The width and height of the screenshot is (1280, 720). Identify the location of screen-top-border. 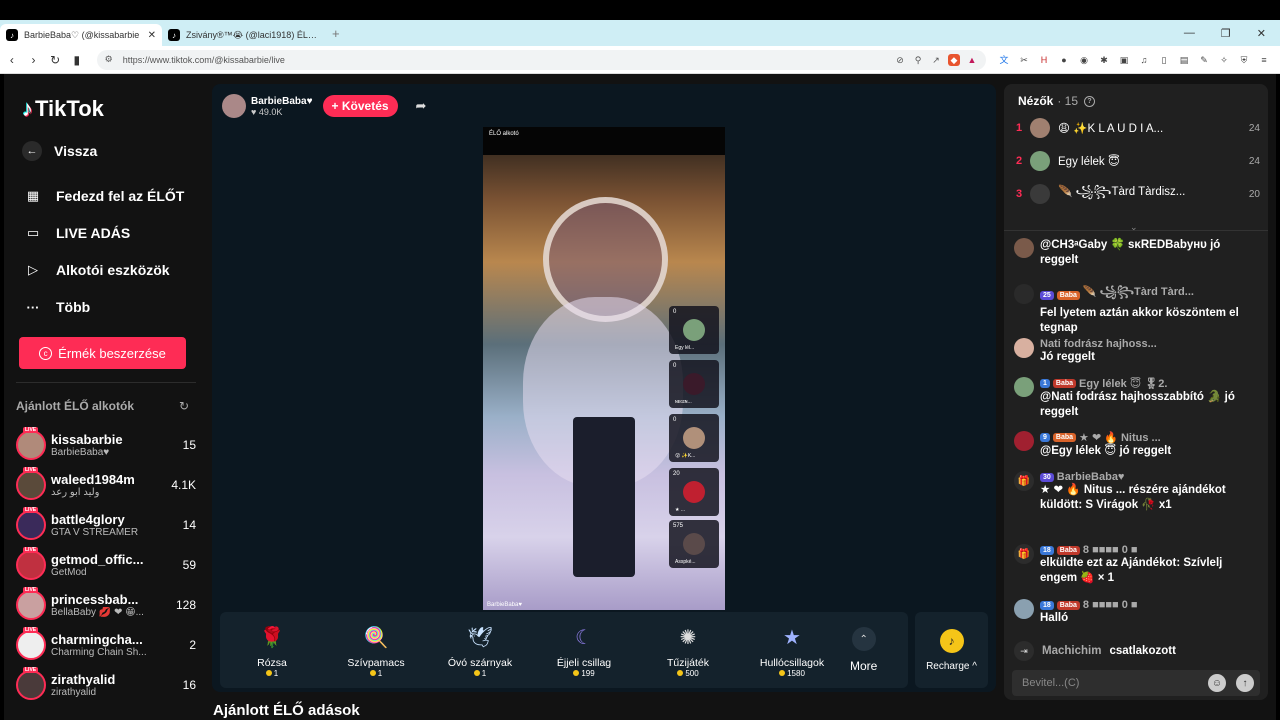
(640, 10).